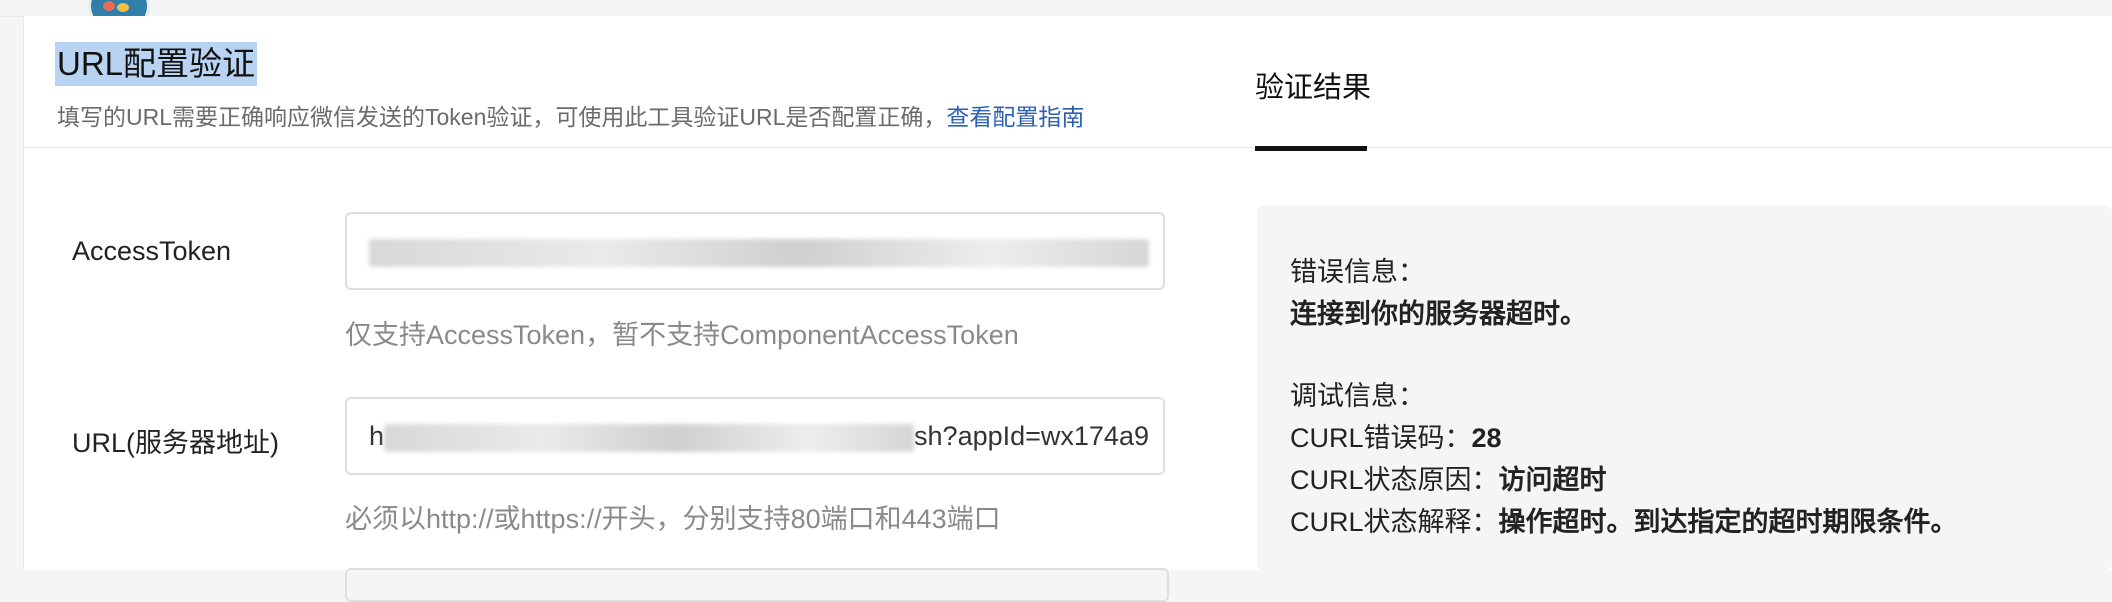  Describe the element at coordinates (1311, 148) in the screenshot. I see `active-tab-indicator` at that location.